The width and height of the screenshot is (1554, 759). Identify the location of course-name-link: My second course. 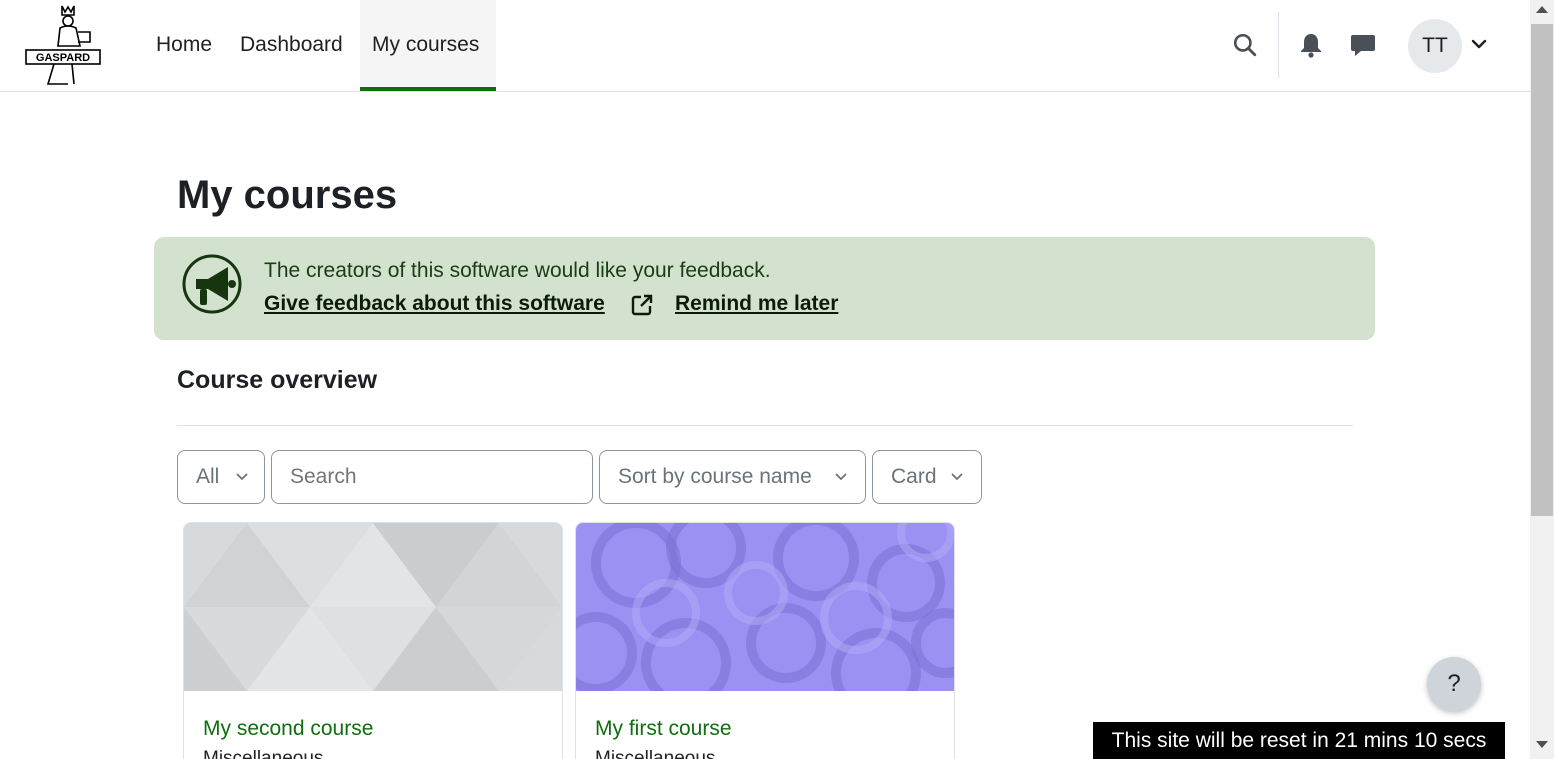
(288, 729).